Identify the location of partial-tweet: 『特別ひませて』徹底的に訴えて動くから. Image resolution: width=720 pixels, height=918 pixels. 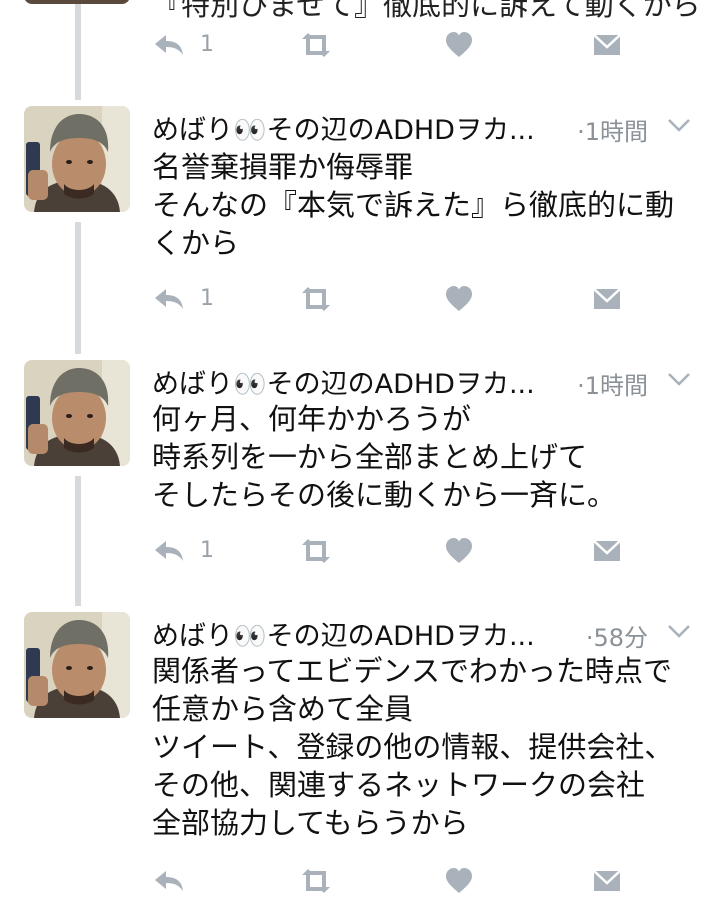
(360, 15).